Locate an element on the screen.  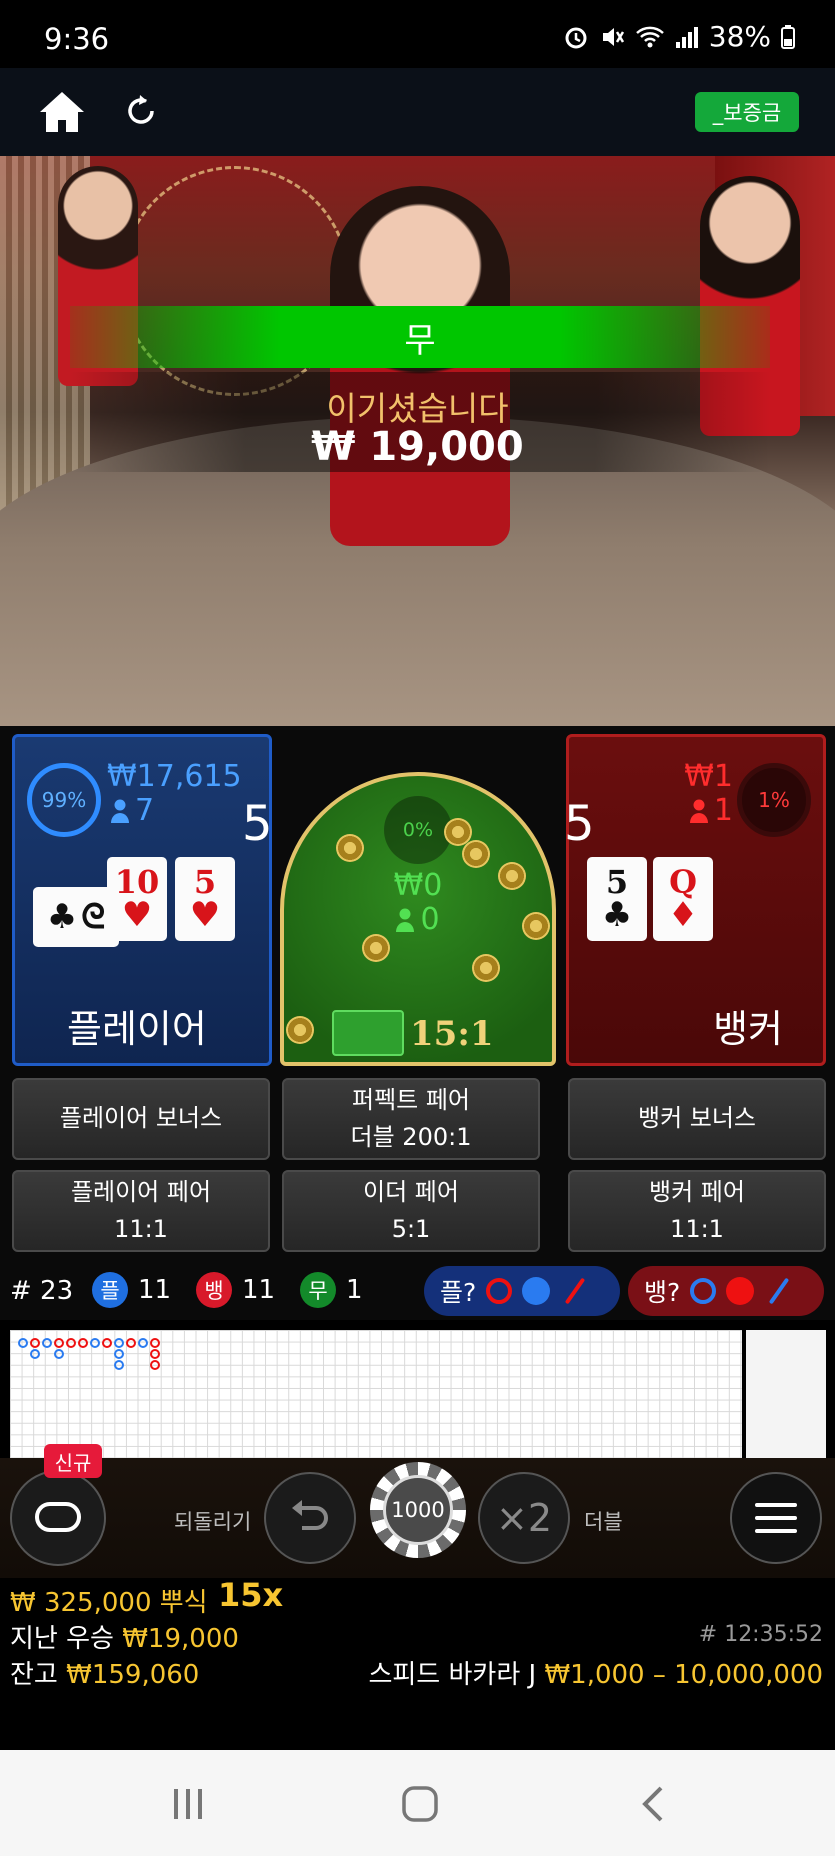
player-label: 플레이어 is located at coordinates (137, 1029).